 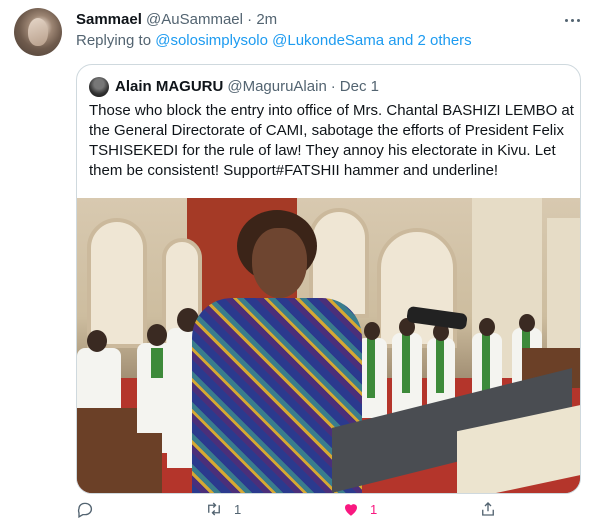 I want to click on tweet-actions: 1 1, so click(x=328, y=509).